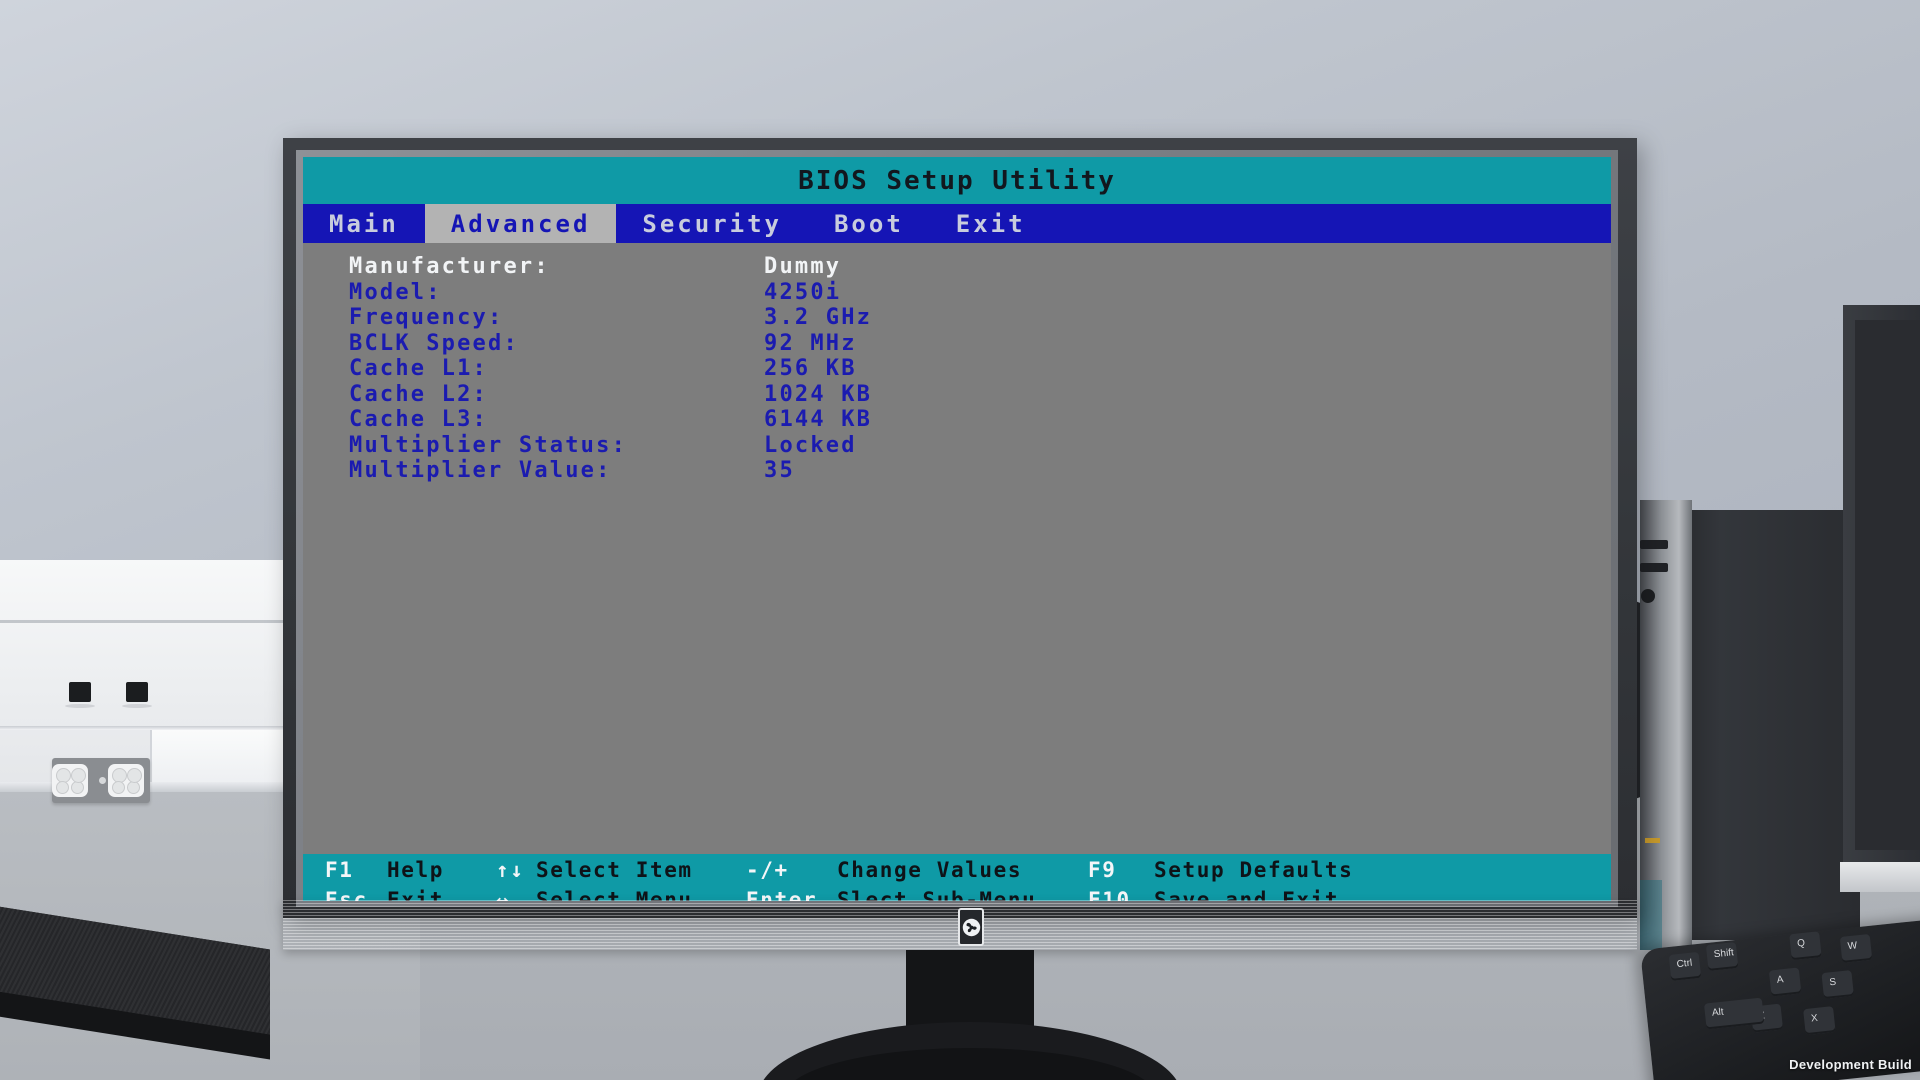  What do you see at coordinates (1801, 943) in the screenshot?
I see `keyboard-key-label: Q` at bounding box center [1801, 943].